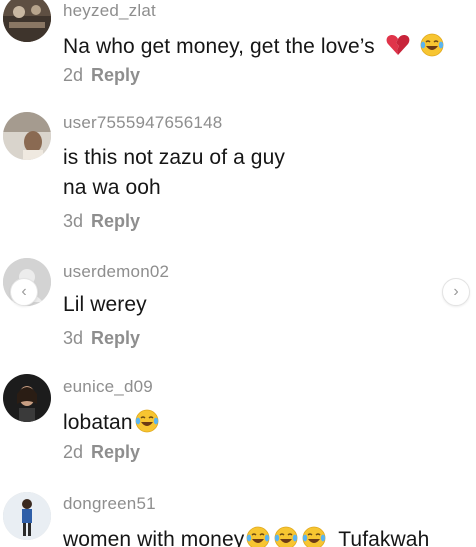  I want to click on comment-text-line: Na who get money, get the love’s, so click(219, 46).